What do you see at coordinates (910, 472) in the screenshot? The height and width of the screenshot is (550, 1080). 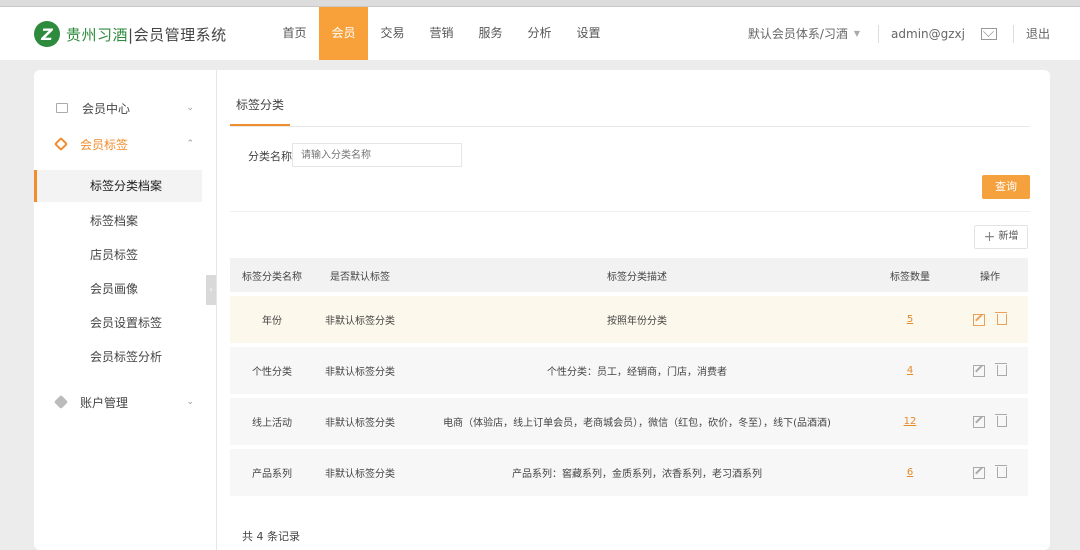 I see `tag-count-link: 6` at bounding box center [910, 472].